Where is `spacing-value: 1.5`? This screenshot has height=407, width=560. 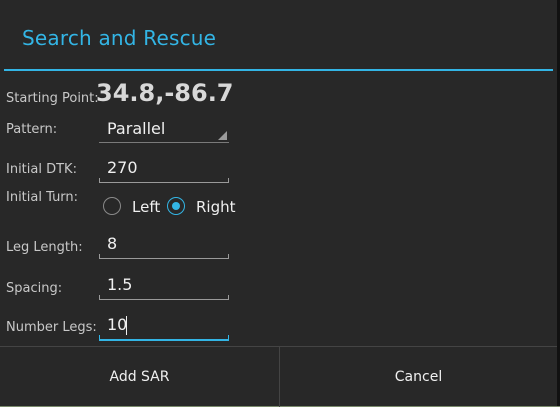 spacing-value: 1.5 is located at coordinates (120, 284).